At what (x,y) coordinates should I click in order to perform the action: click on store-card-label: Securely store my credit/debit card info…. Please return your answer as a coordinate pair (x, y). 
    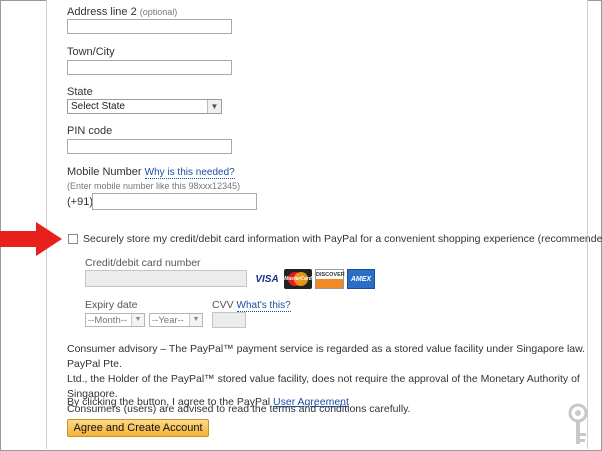
    Looking at the image, I should click on (342, 239).